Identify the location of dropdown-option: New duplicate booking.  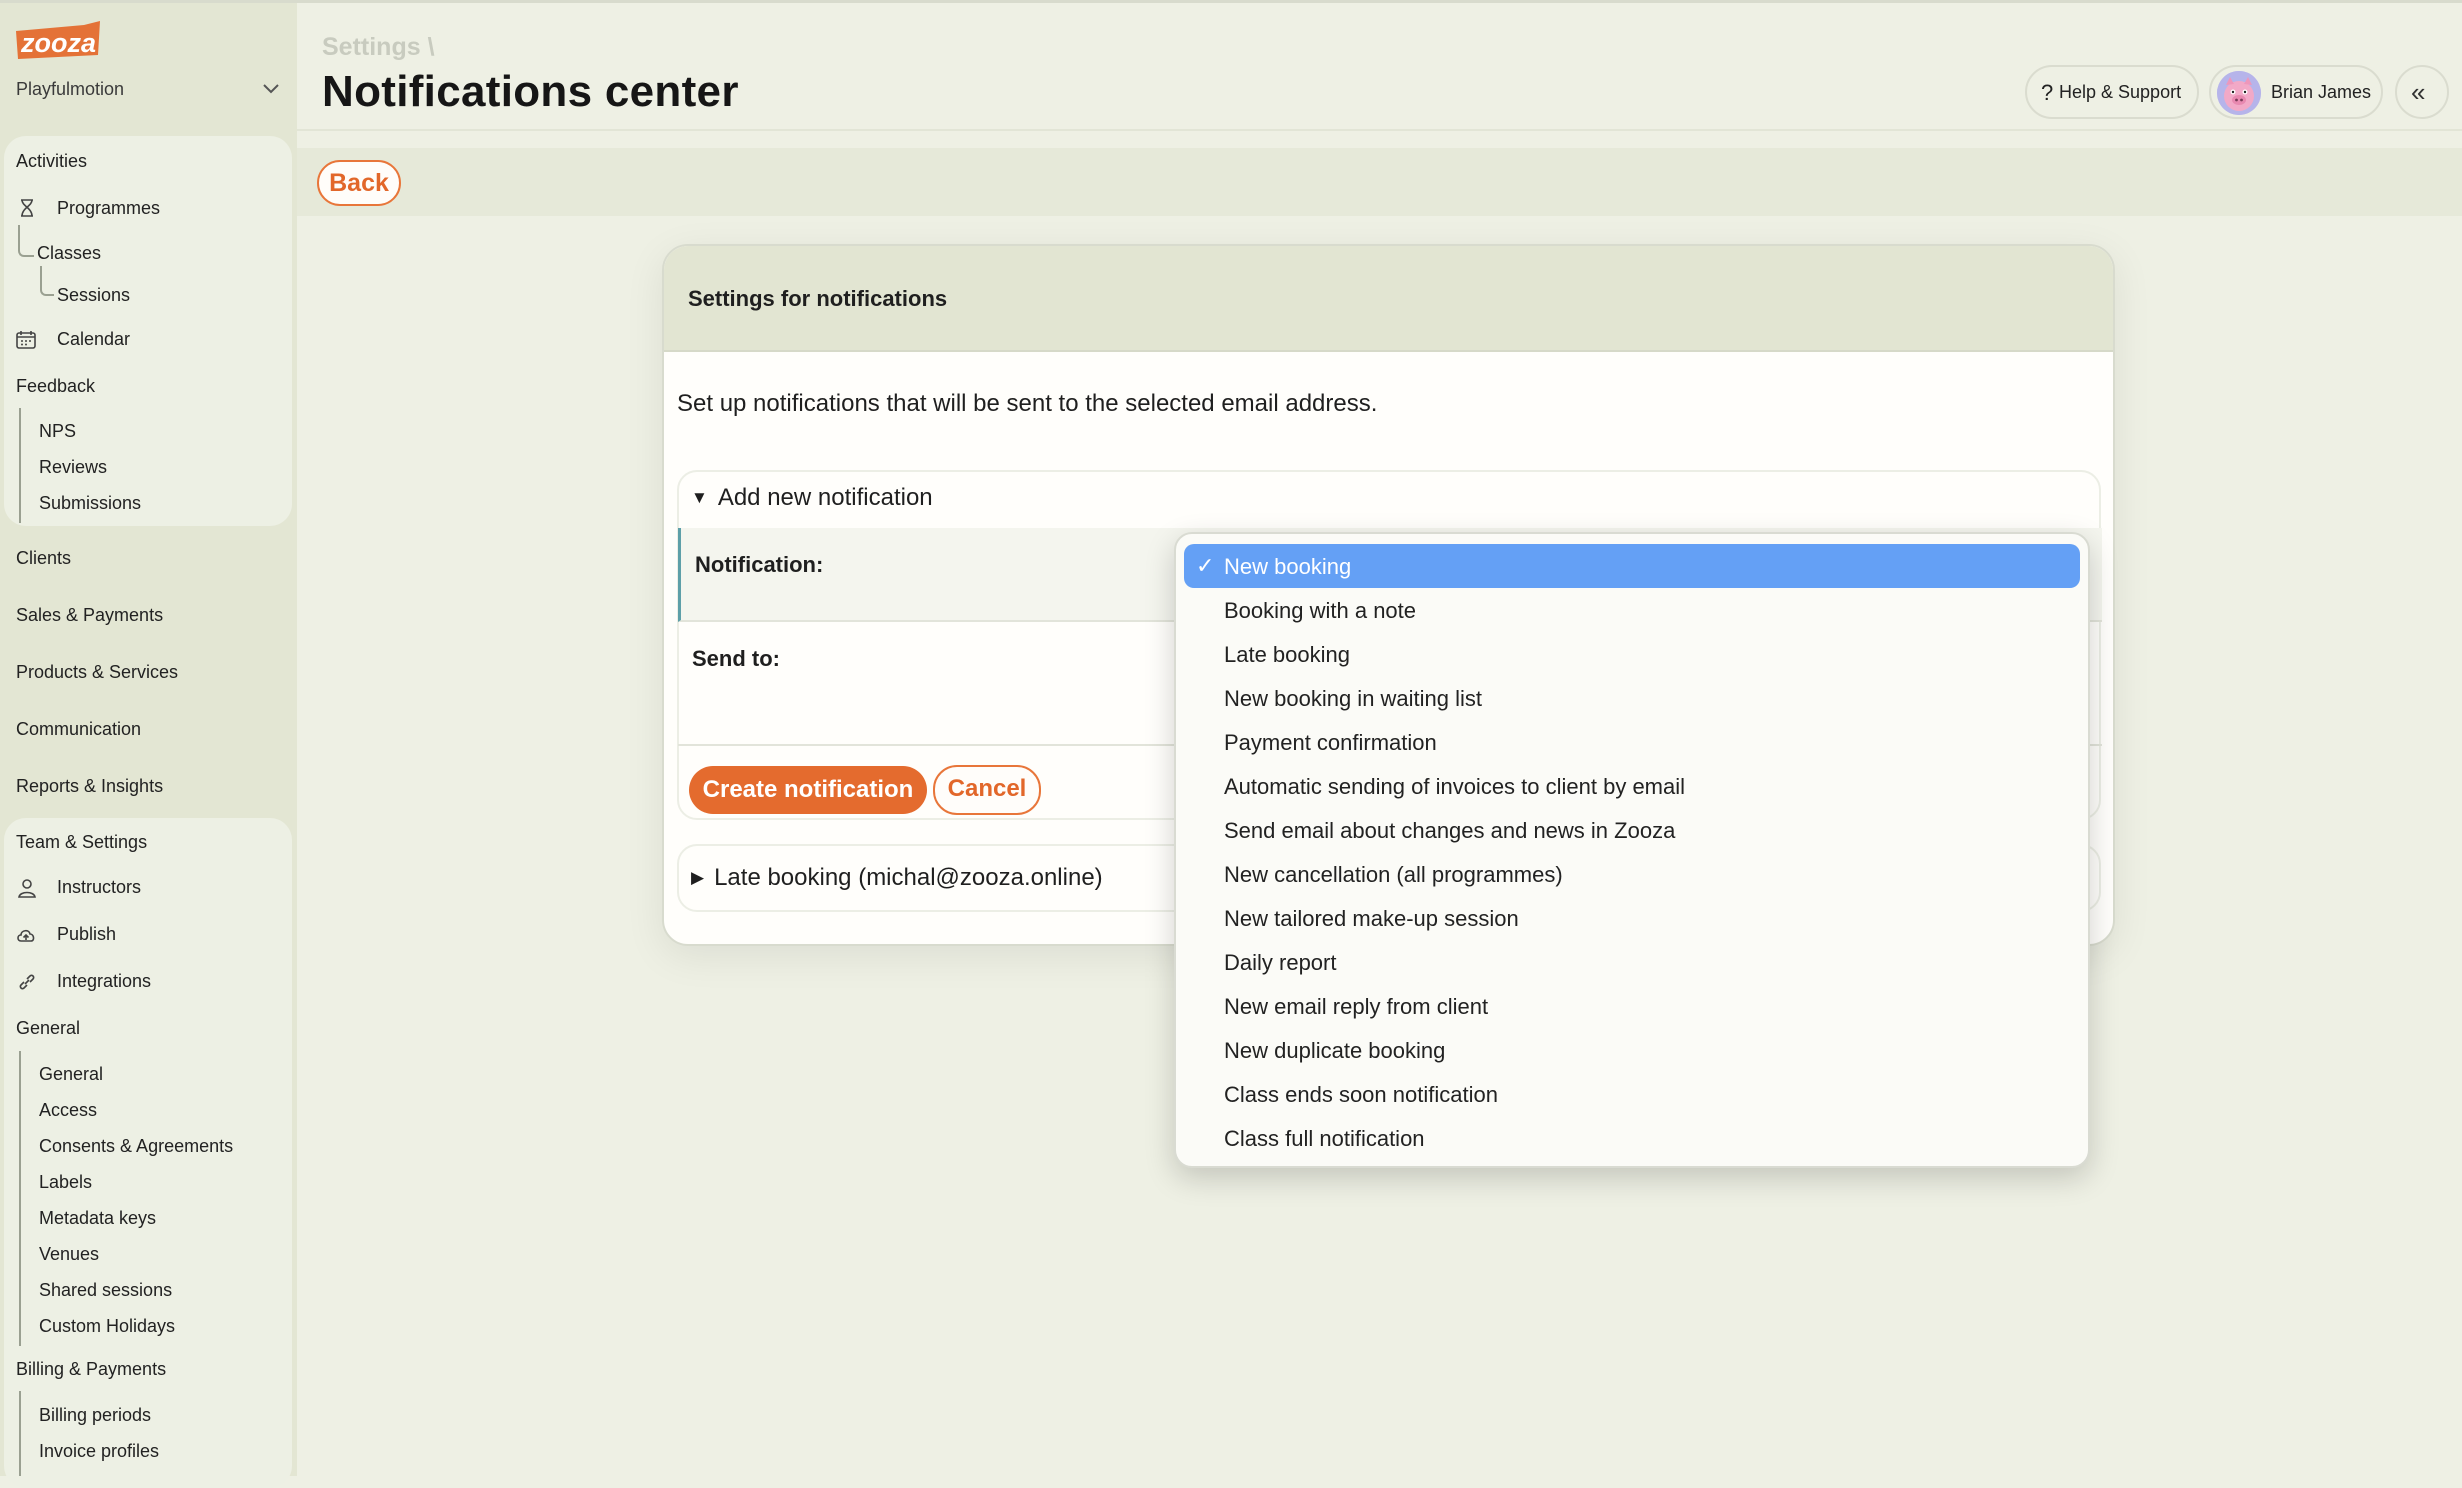
(1632, 1050).